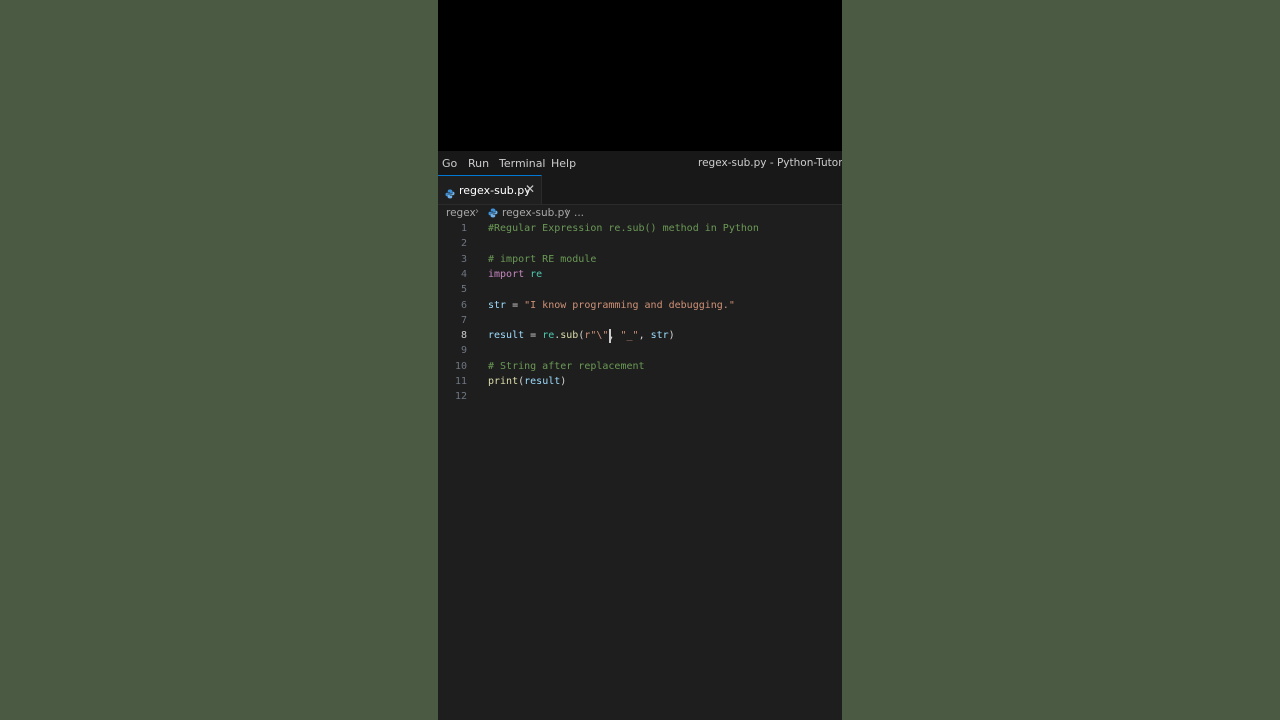 The height and width of the screenshot is (720, 1280). Describe the element at coordinates (530, 189) in the screenshot. I see `close-icon: ✕` at that location.